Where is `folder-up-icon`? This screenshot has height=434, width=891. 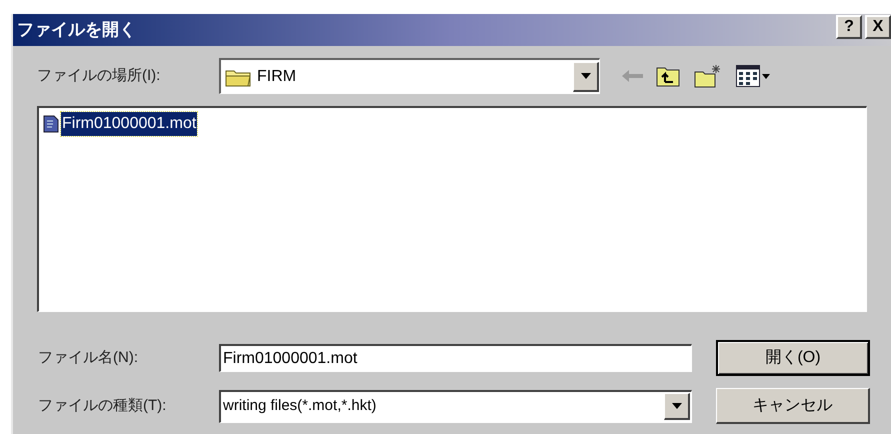 folder-up-icon is located at coordinates (668, 76).